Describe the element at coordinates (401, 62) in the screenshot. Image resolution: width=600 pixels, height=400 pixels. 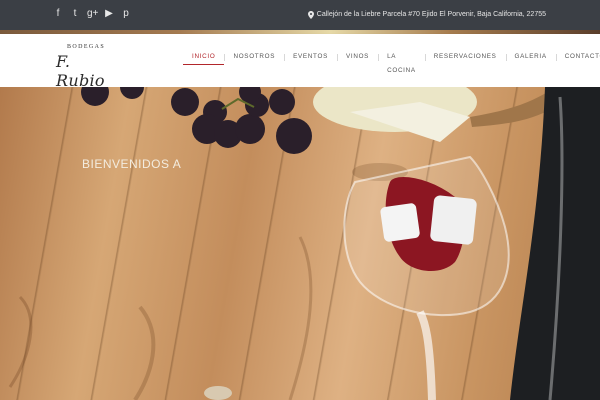
I see `menu-item-la-cocina: LA COCINA` at that location.